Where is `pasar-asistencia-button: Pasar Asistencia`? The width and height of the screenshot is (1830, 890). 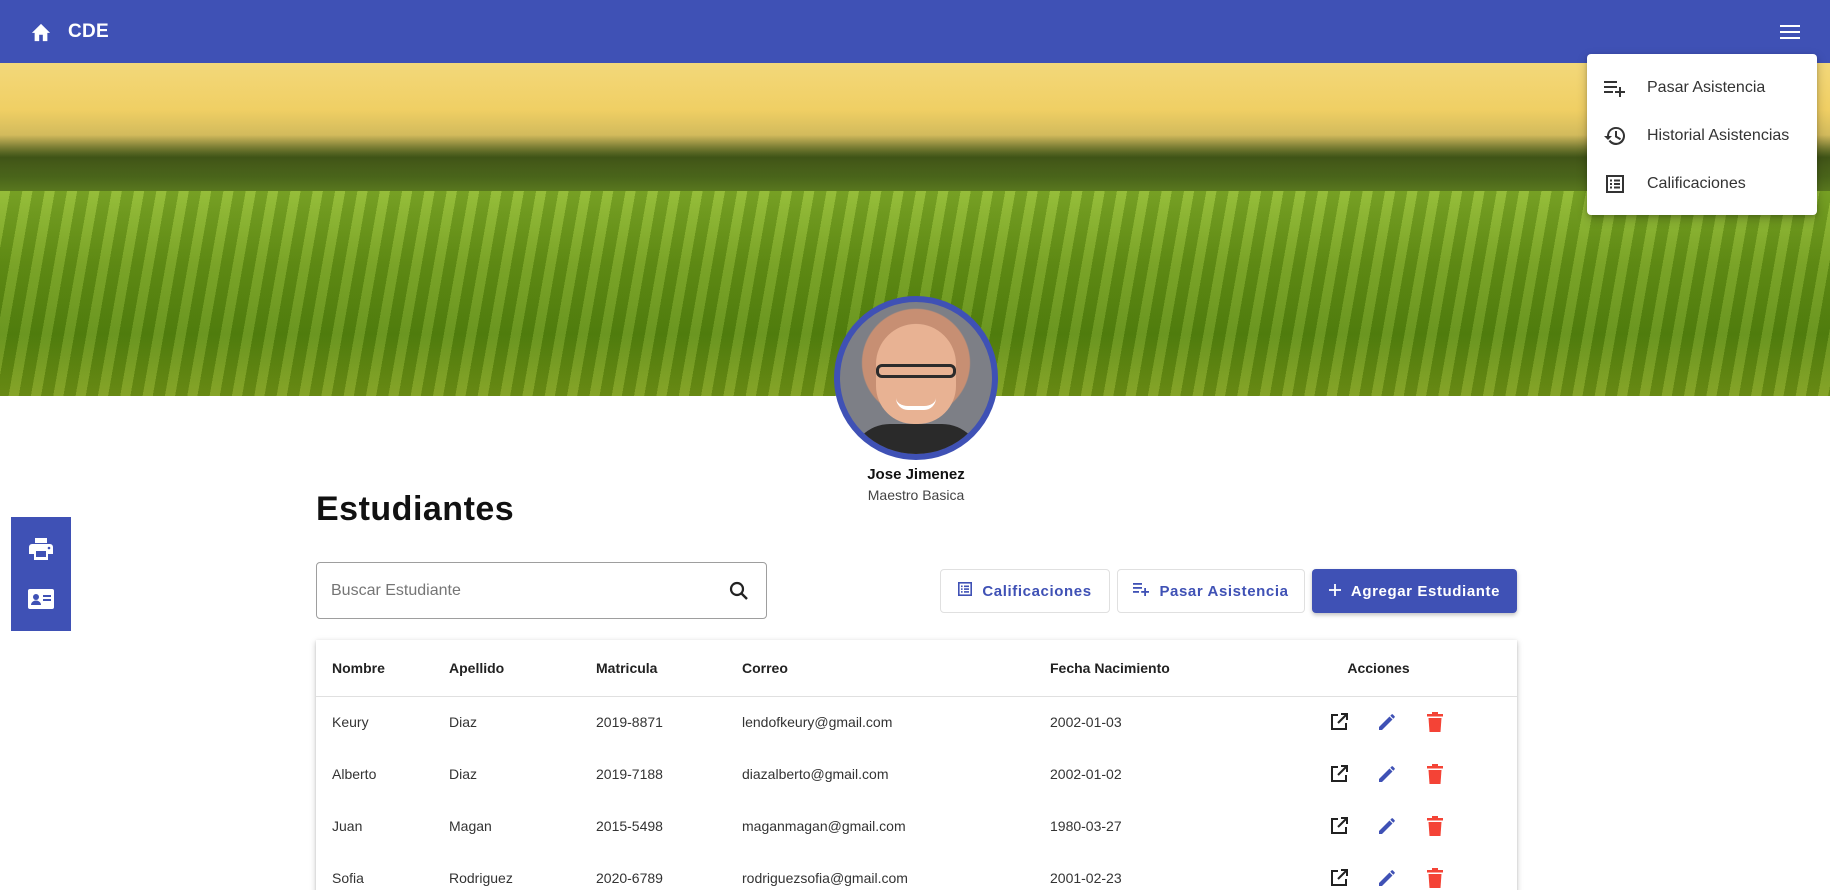 pasar-asistencia-button: Pasar Asistencia is located at coordinates (1211, 591).